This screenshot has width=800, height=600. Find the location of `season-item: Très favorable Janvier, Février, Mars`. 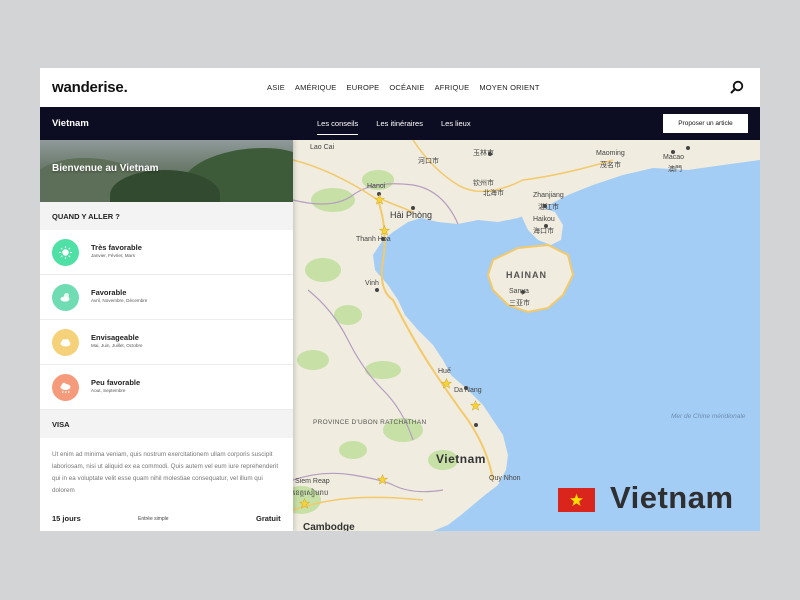

season-item: Très favorable Janvier, Février, Mars is located at coordinates (166, 252).